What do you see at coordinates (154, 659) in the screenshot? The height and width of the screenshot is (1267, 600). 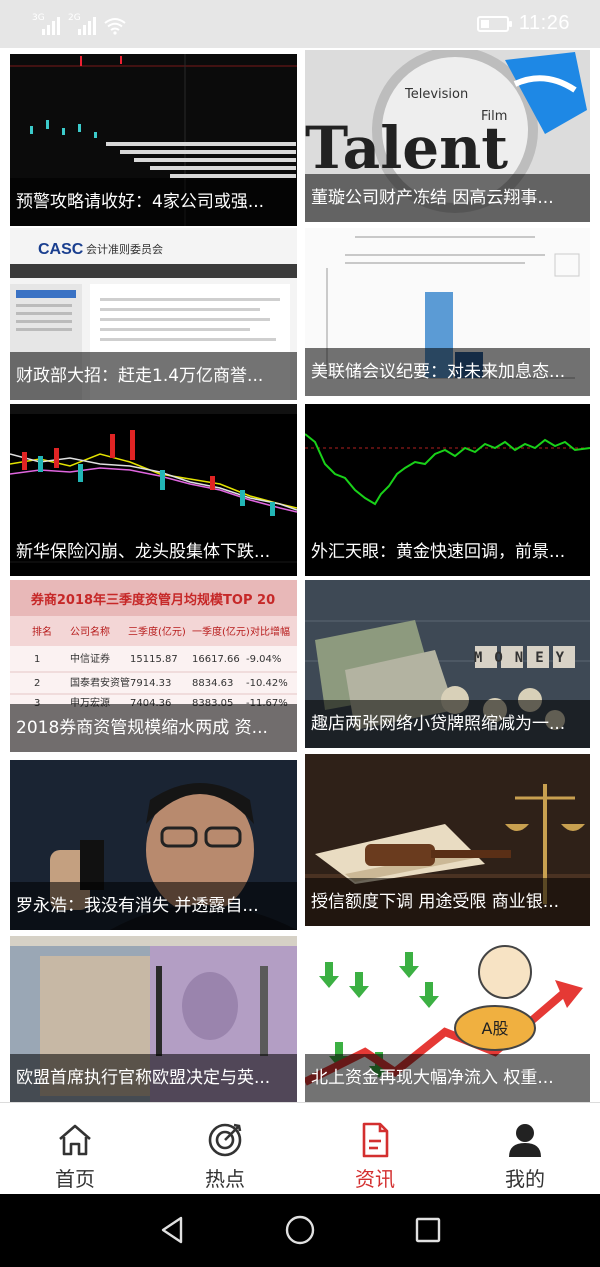 I see `table-cell: 15115.87` at bounding box center [154, 659].